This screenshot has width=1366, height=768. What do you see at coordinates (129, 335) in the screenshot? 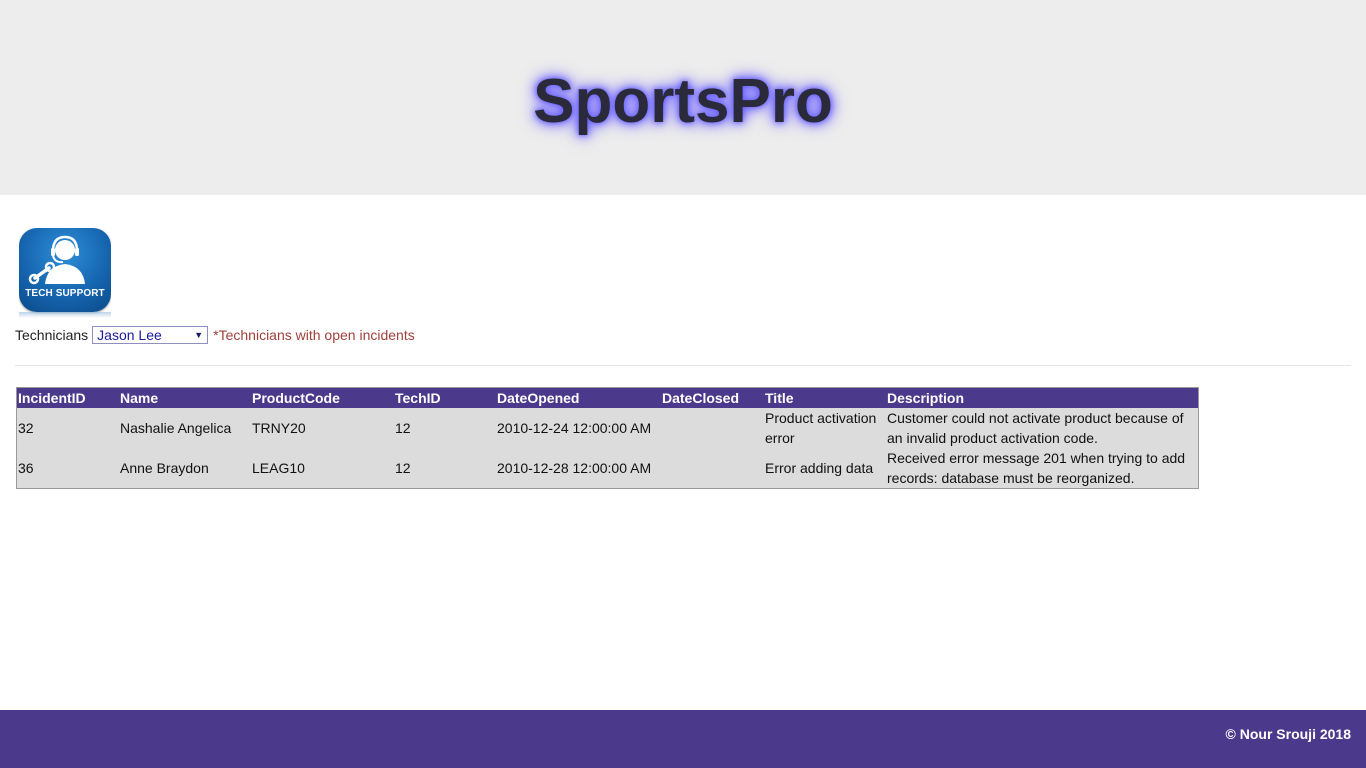
I see `technician-select-value: Jason Lee` at bounding box center [129, 335].